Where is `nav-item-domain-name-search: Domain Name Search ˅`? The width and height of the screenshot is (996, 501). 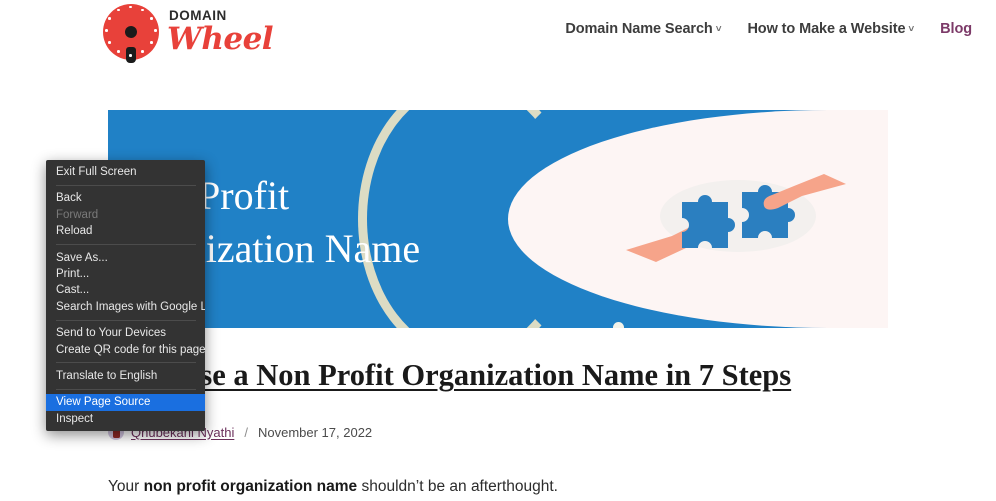
nav-item-domain-name-search: Domain Name Search ˅ is located at coordinates (643, 29).